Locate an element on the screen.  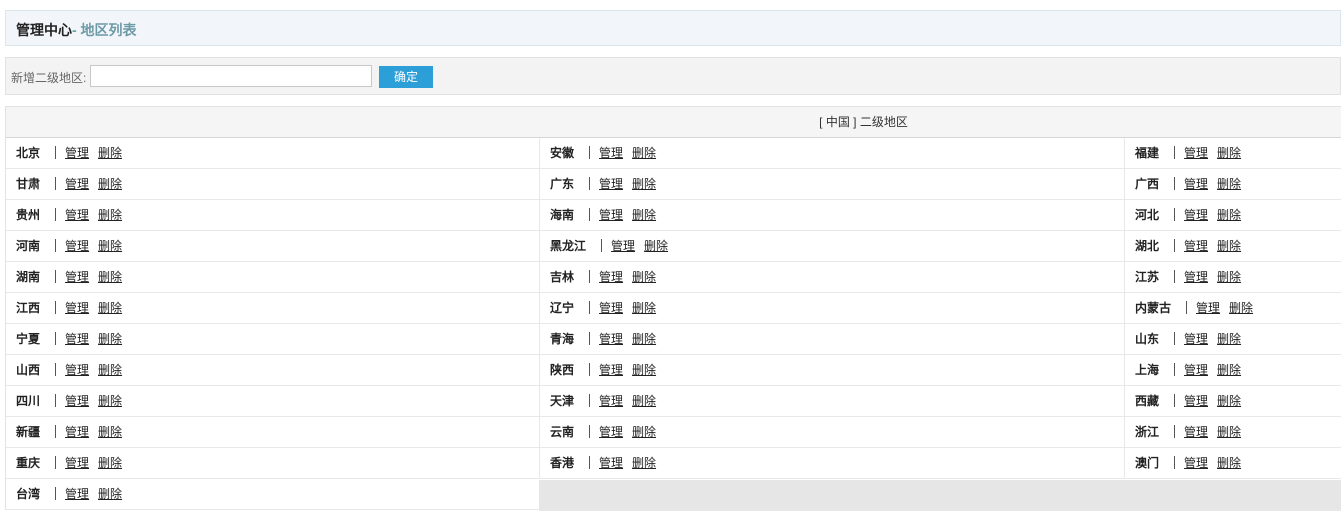
region-name: 贵州 is located at coordinates (28, 215).